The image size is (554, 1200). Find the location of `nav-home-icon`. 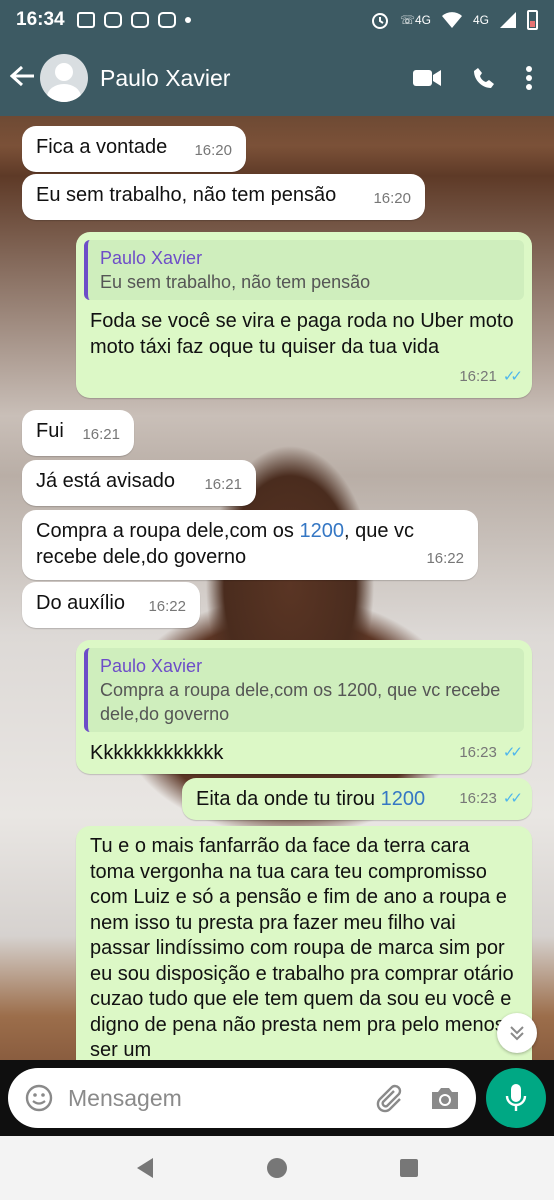

nav-home-icon is located at coordinates (277, 1168).